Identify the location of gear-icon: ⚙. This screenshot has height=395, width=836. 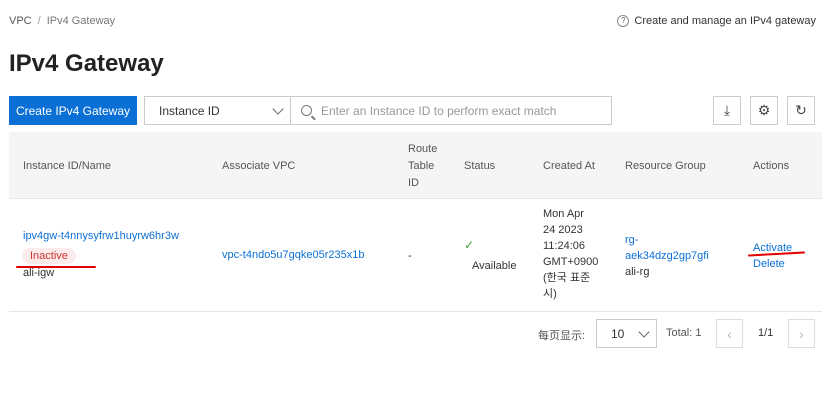
(764, 110).